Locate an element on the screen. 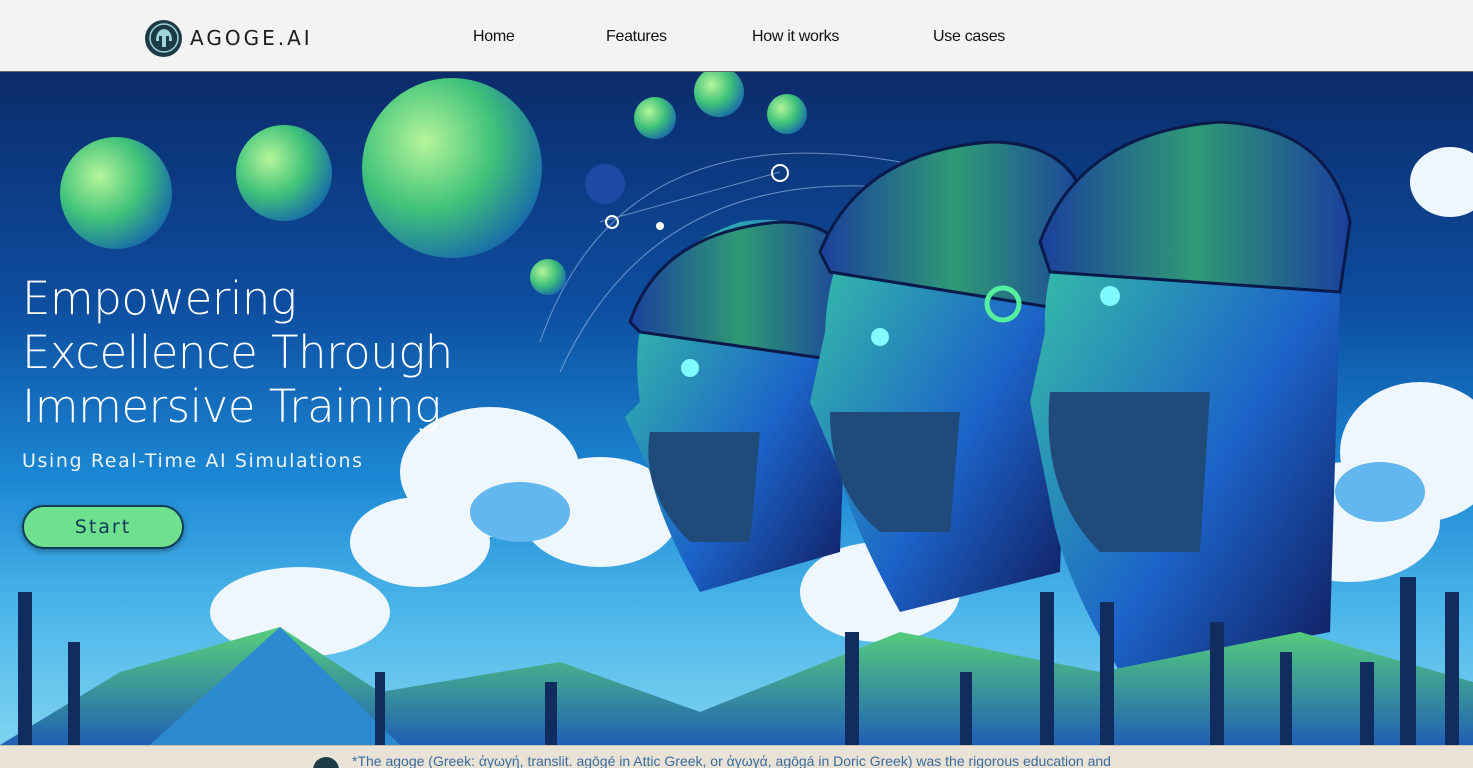 This screenshot has width=1473, height=768. nav-home: Home is located at coordinates (494, 37).